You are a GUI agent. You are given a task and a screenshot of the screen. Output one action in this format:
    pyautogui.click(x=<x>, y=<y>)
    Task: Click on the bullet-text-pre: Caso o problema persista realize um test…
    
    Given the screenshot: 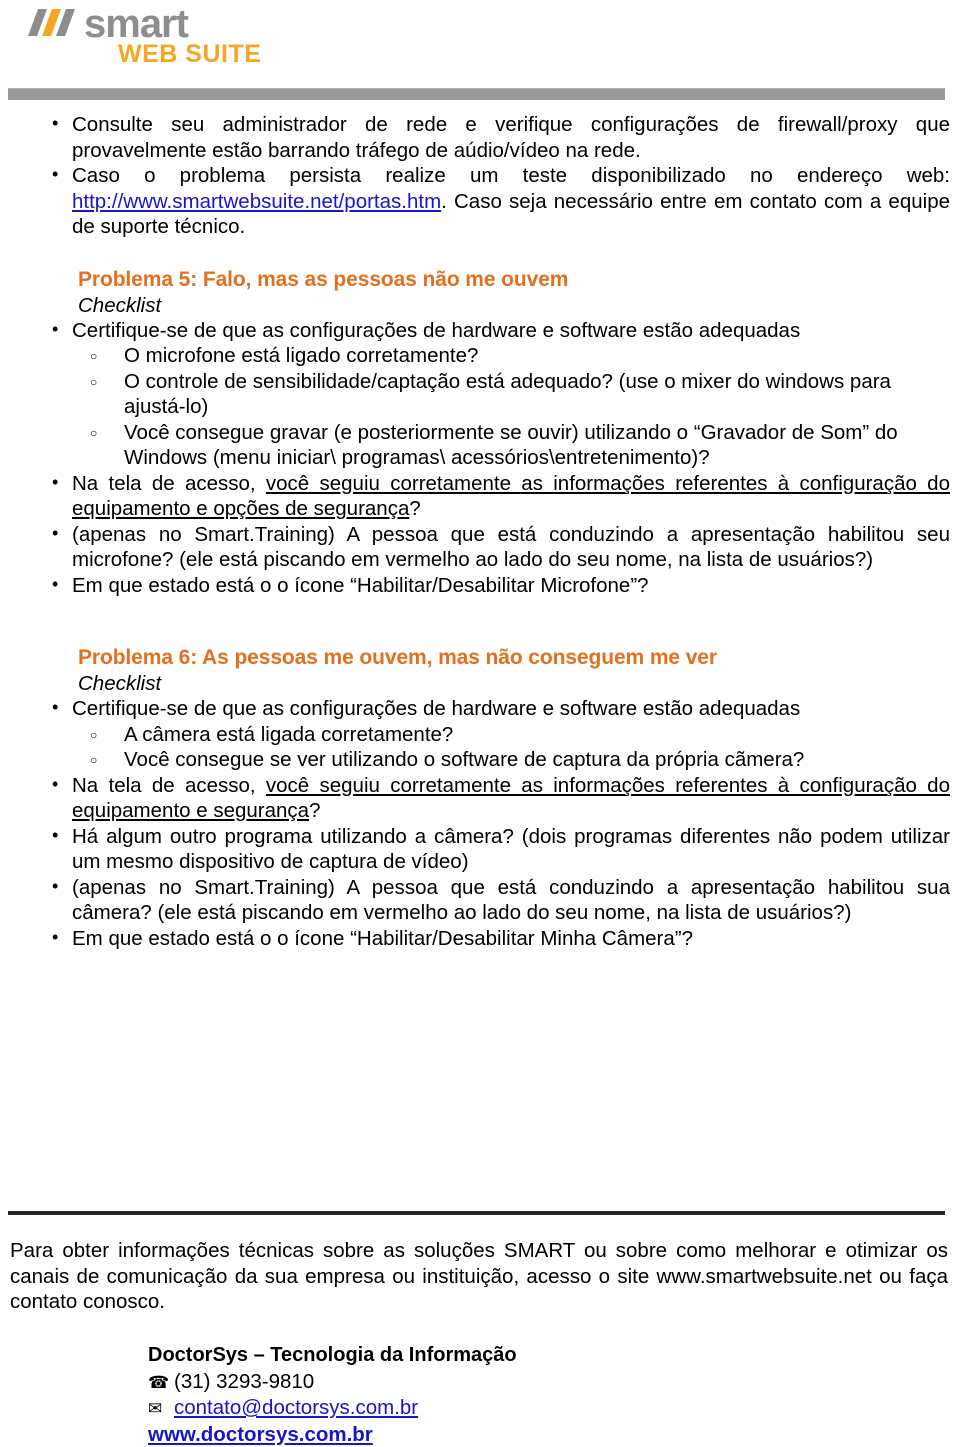 What is the action you would take?
    pyautogui.click(x=511, y=175)
    